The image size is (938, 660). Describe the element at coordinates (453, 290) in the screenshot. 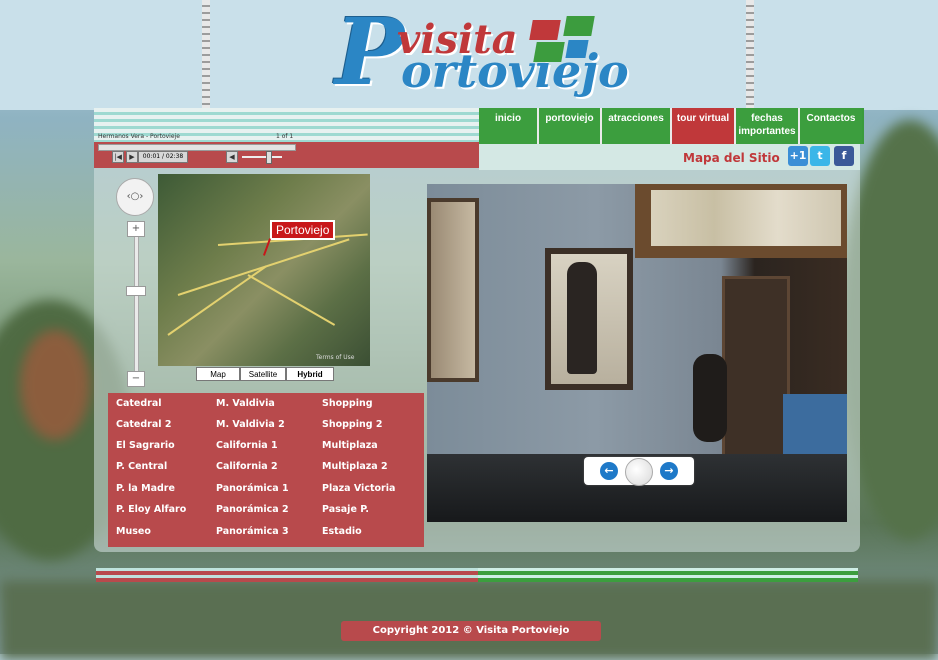

I see `panorama-left-frame` at that location.